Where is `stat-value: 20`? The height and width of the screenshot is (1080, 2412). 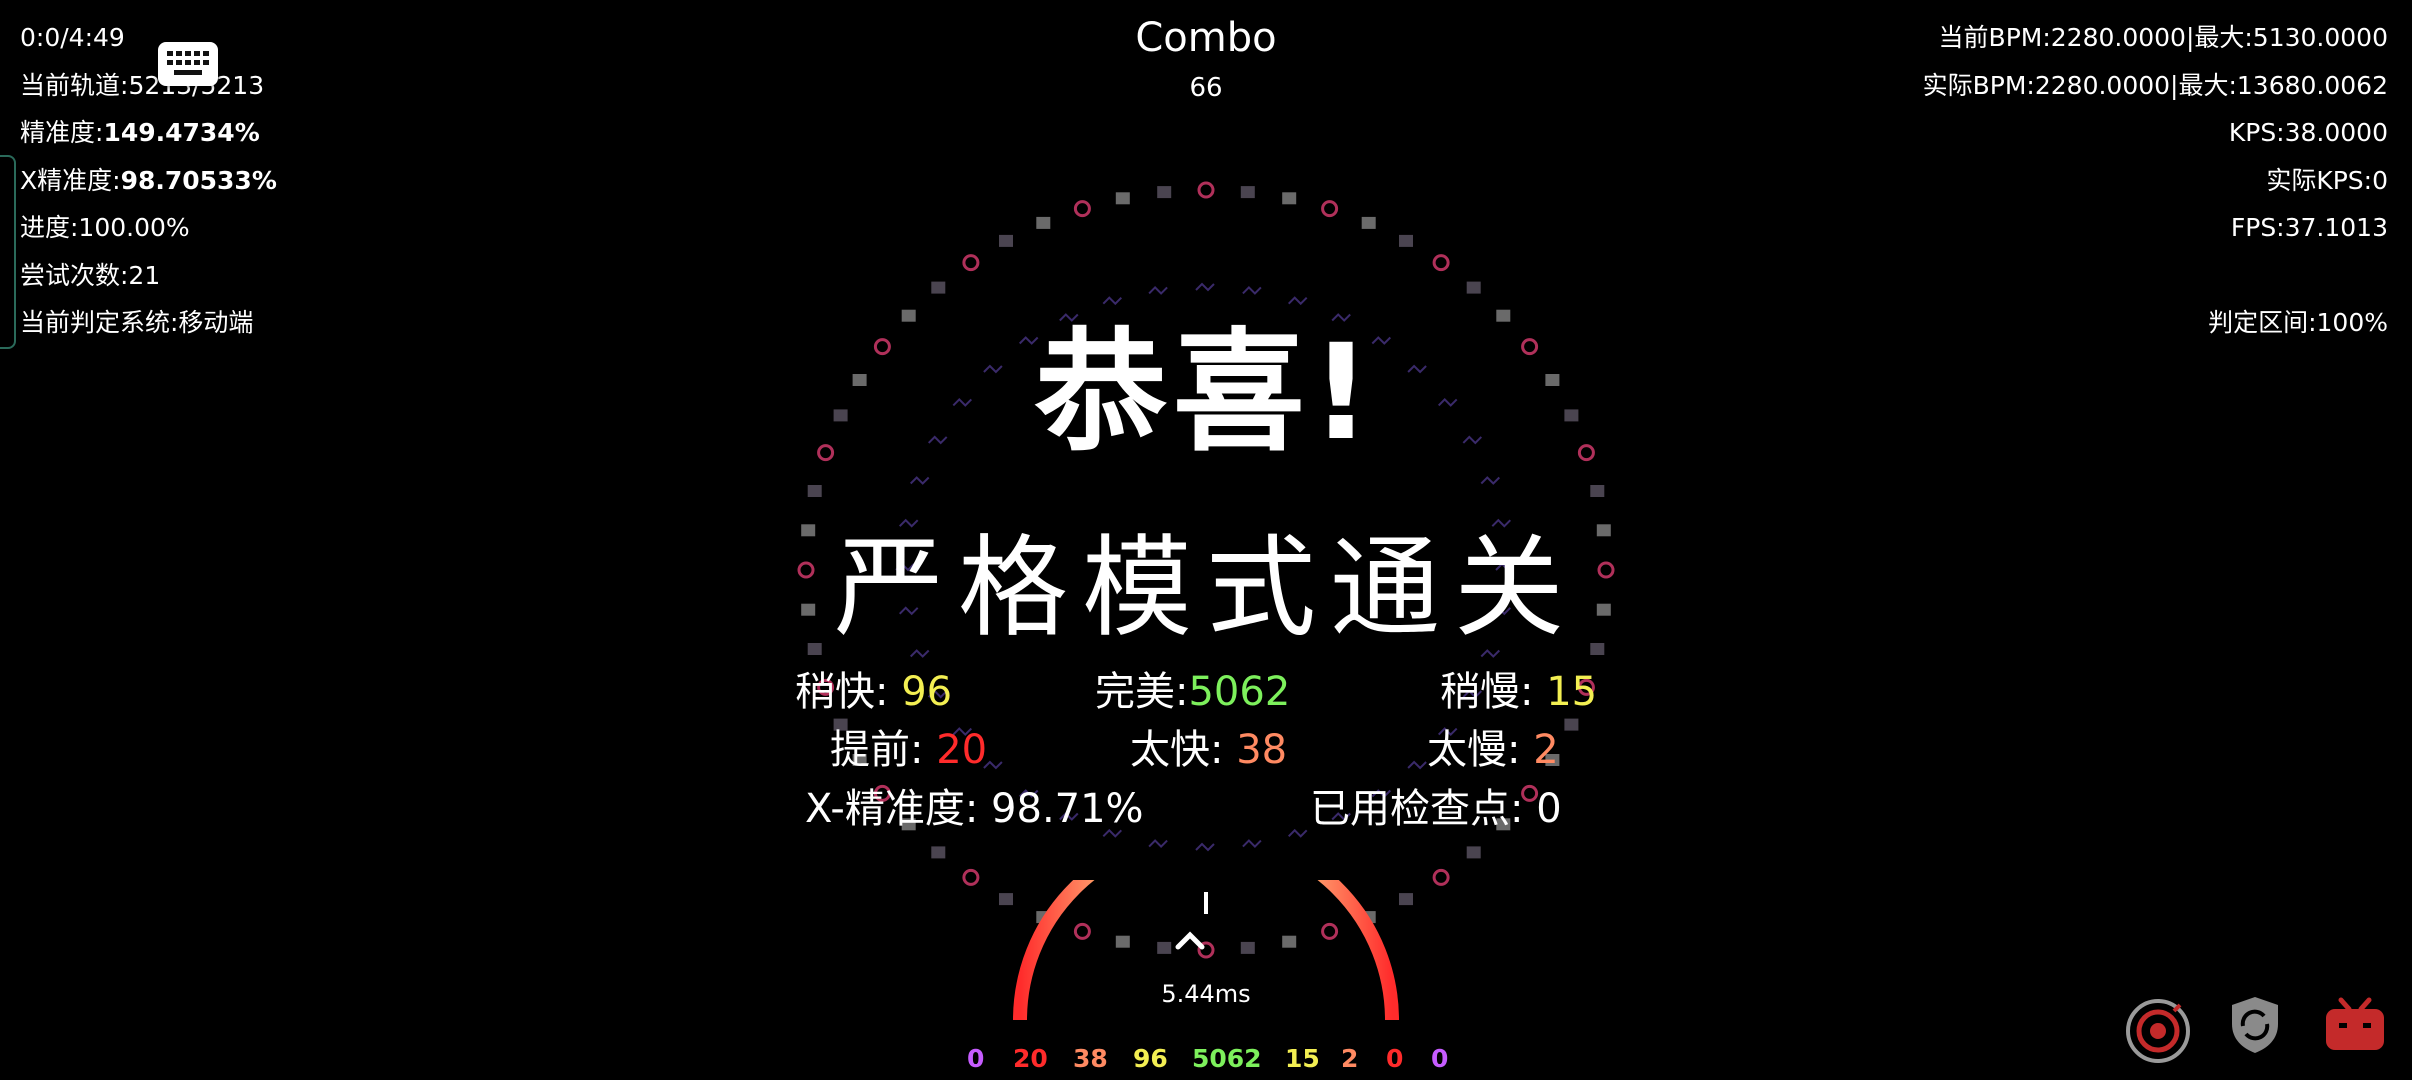
stat-value: 20 is located at coordinates (962, 750).